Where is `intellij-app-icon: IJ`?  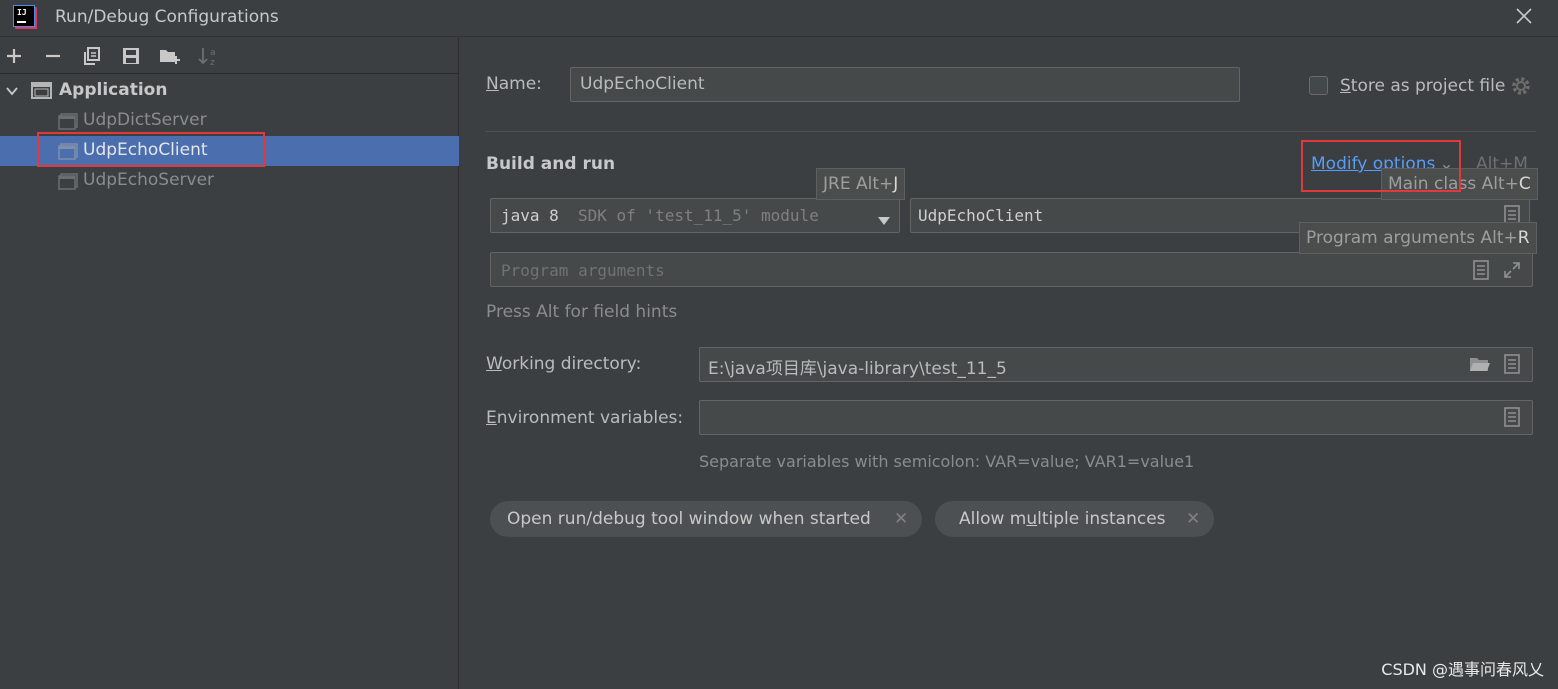
intellij-app-icon: IJ is located at coordinates (24, 16).